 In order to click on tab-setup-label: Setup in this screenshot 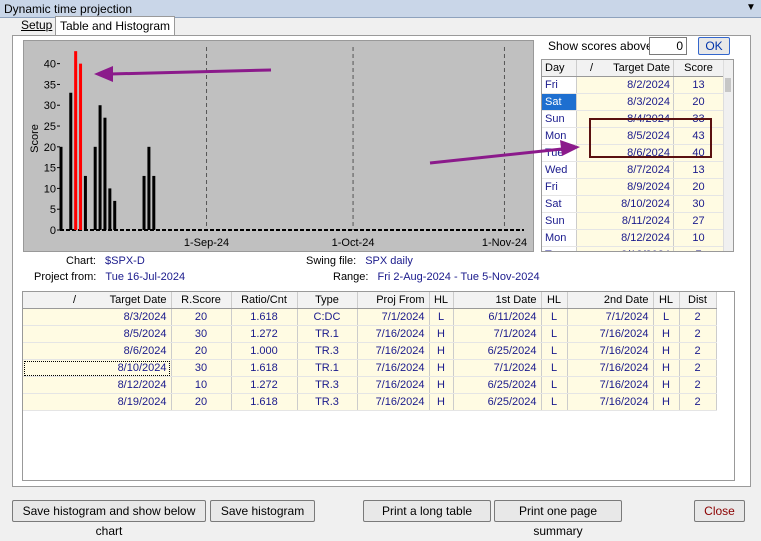, I will do `click(37, 25)`.